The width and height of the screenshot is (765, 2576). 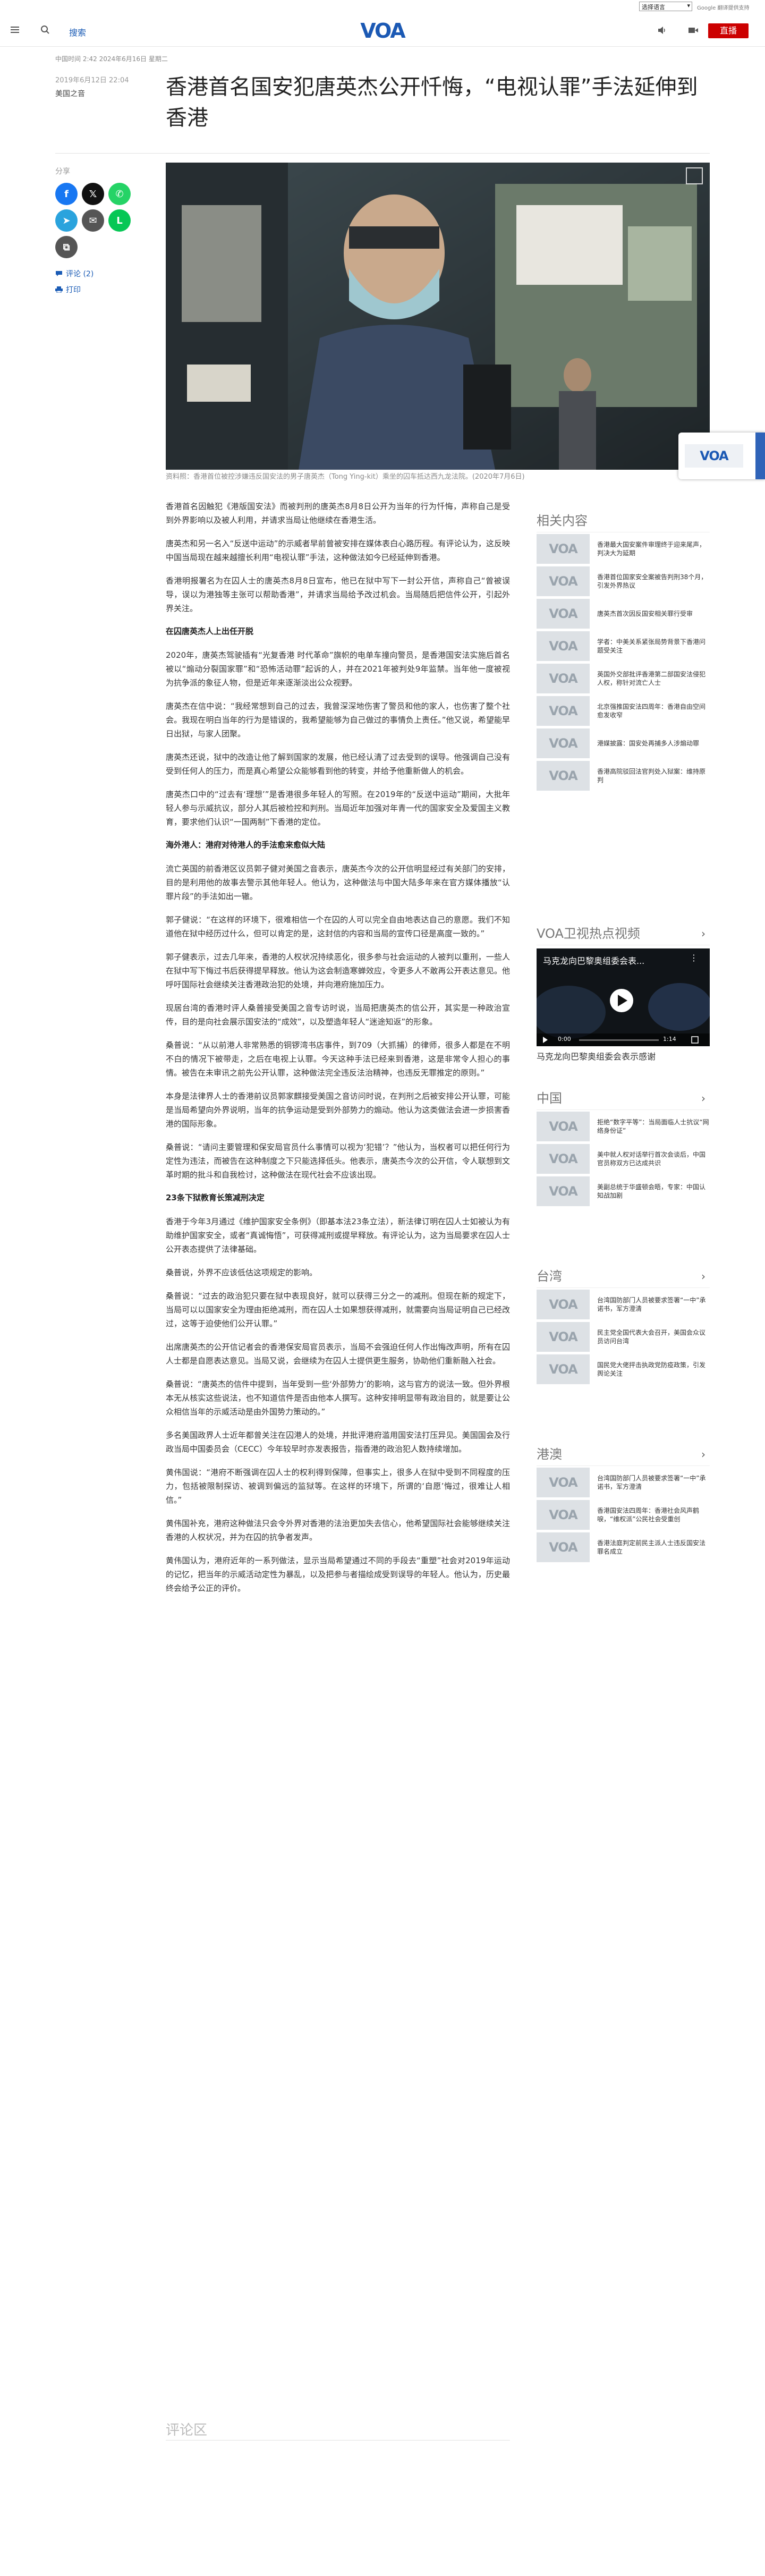 I want to click on share-line-button: L, so click(x=119, y=220).